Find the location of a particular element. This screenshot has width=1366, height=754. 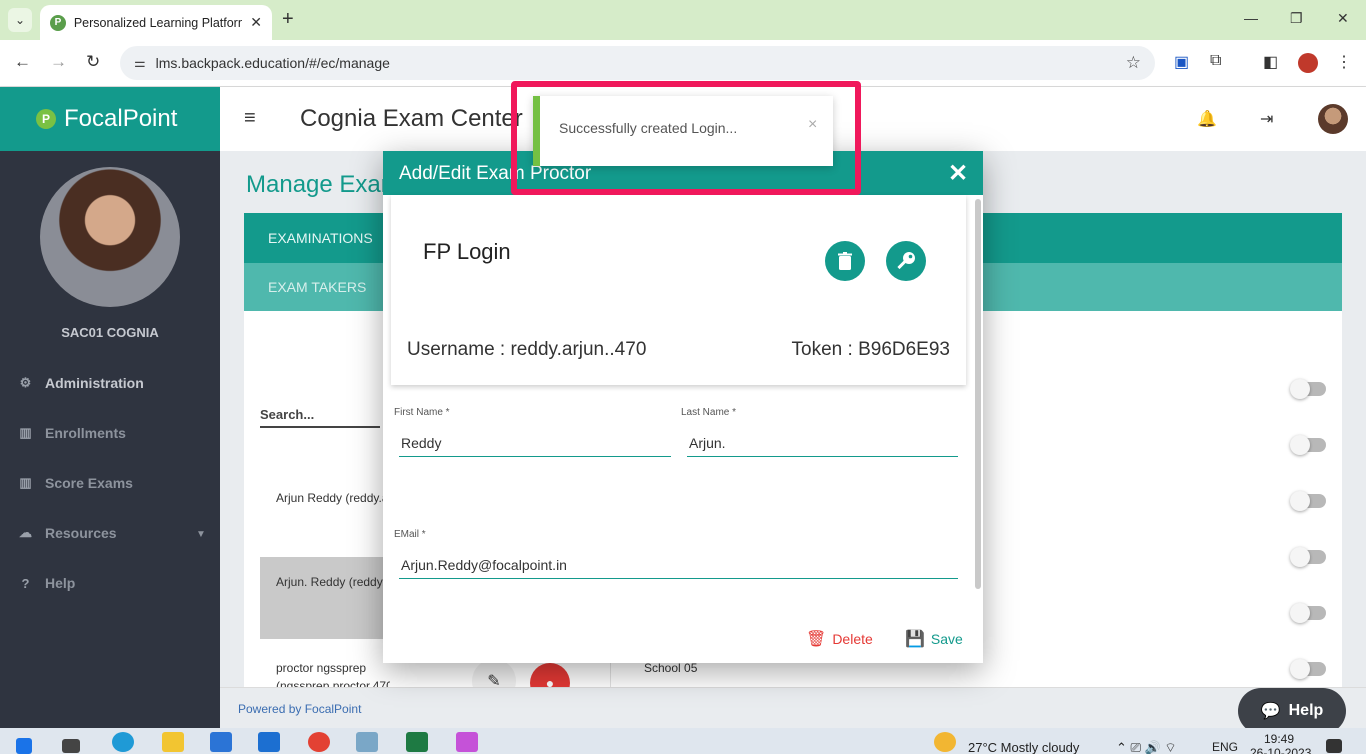

trash-icon is located at coordinates (845, 261).